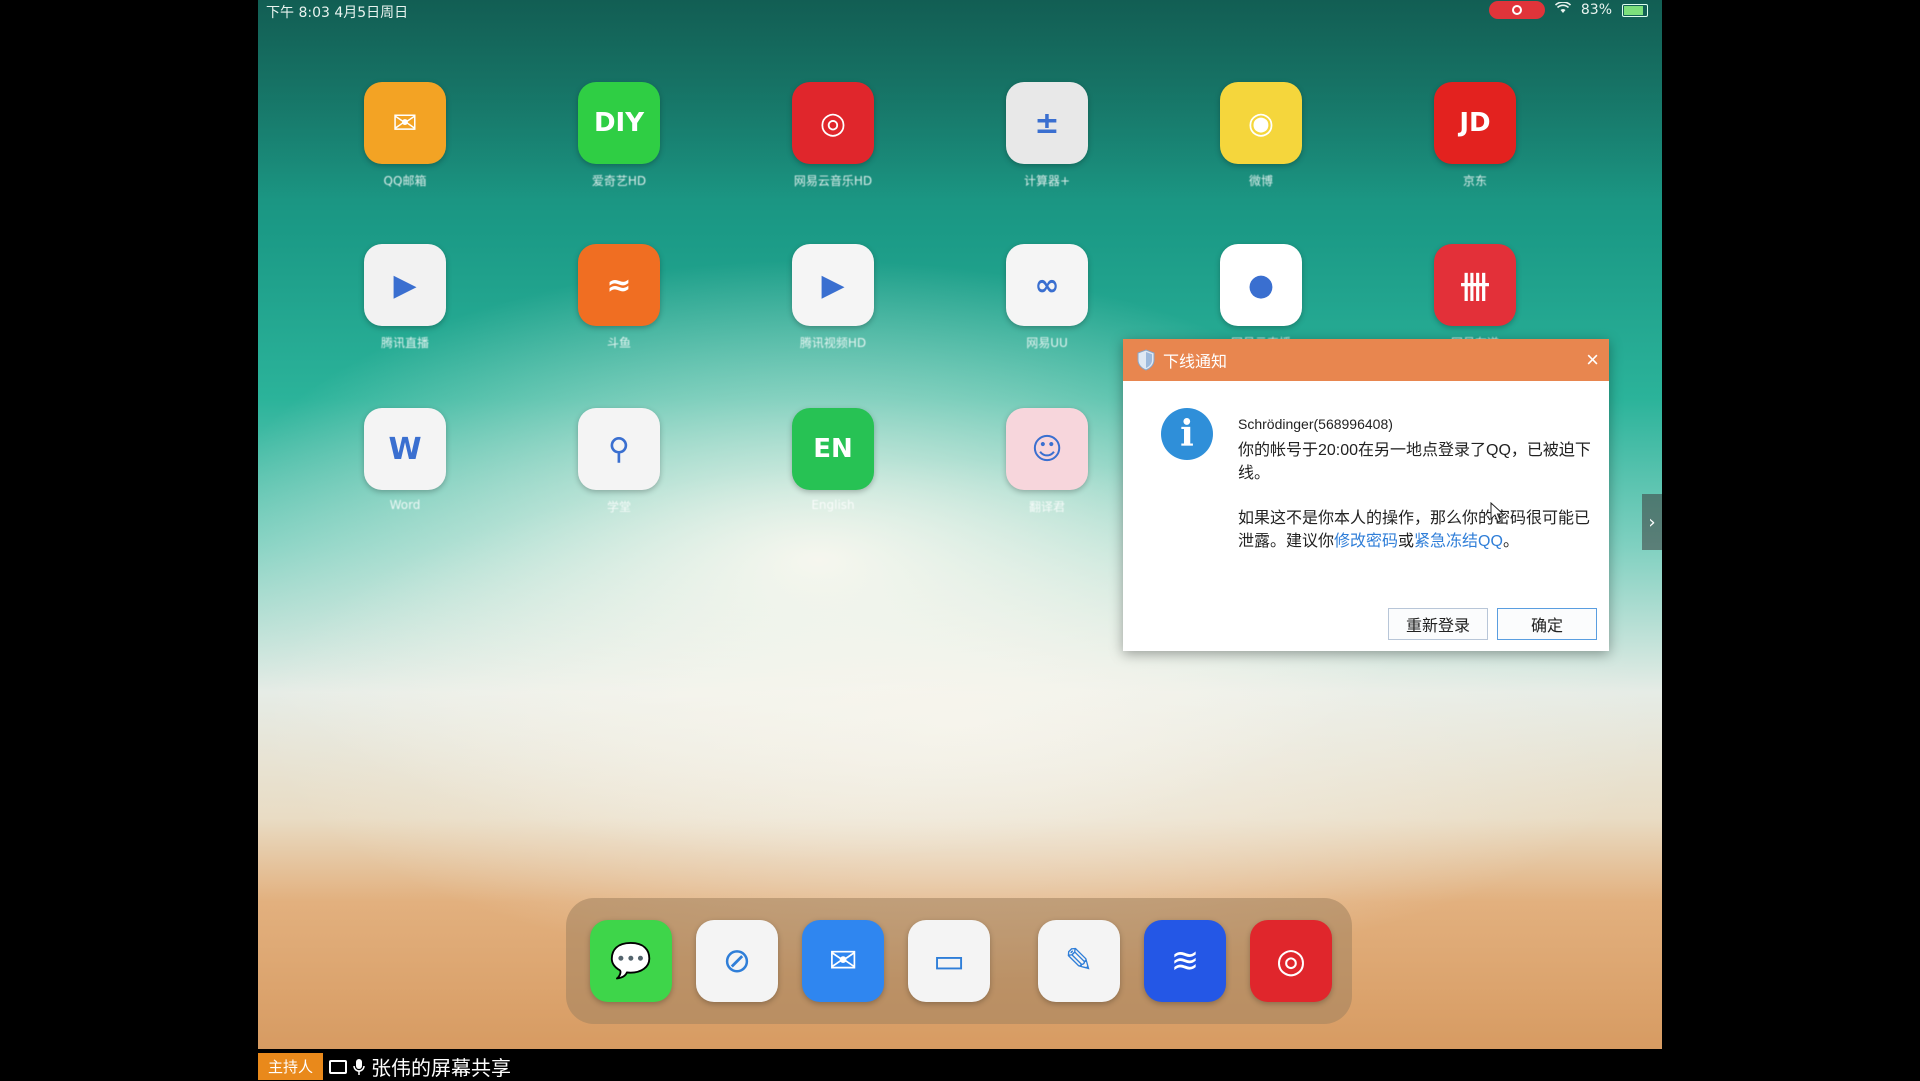  I want to click on calculator-icon: ±, so click(1047, 123).